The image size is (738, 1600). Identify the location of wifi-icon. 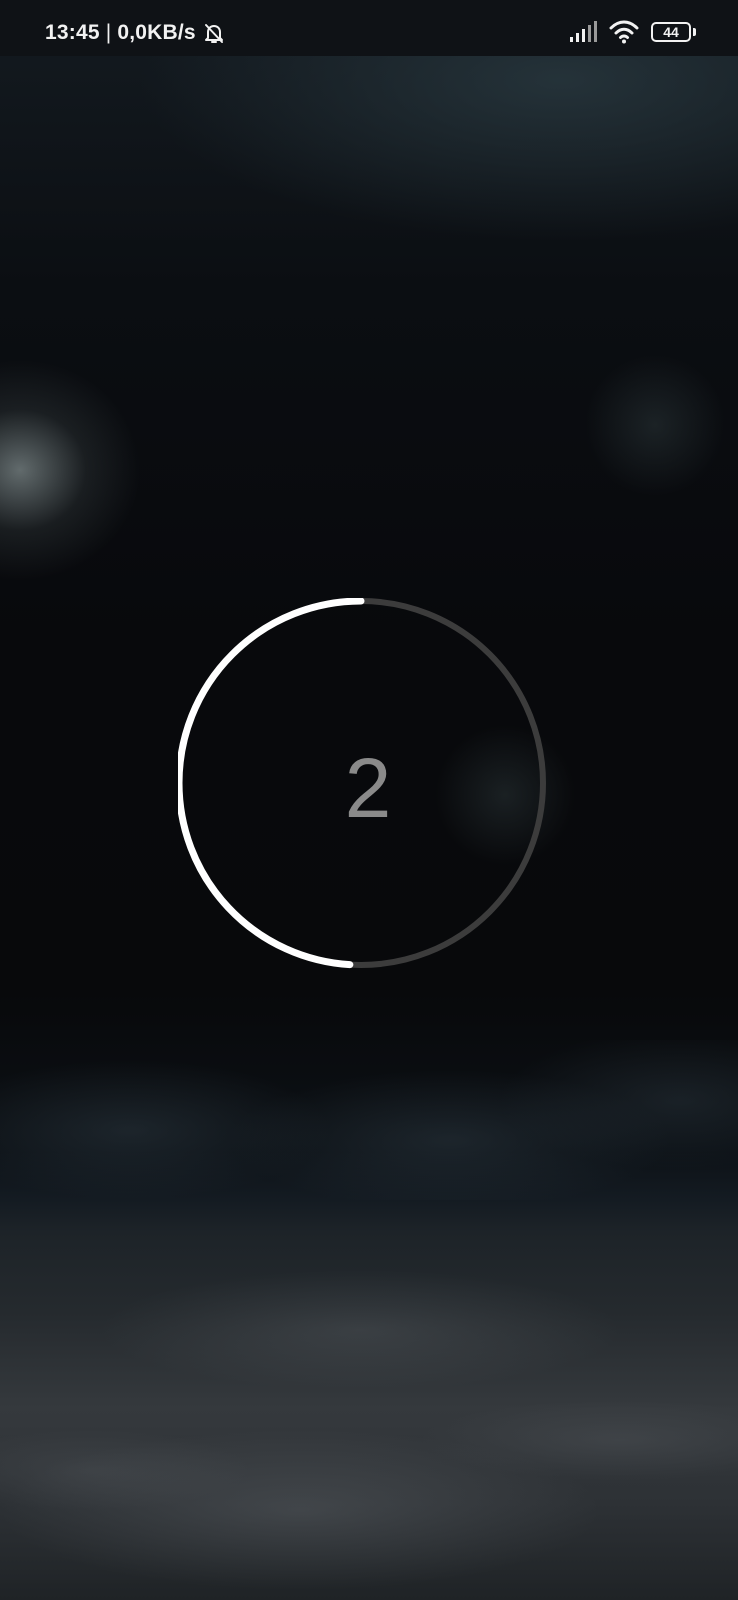
(624, 32).